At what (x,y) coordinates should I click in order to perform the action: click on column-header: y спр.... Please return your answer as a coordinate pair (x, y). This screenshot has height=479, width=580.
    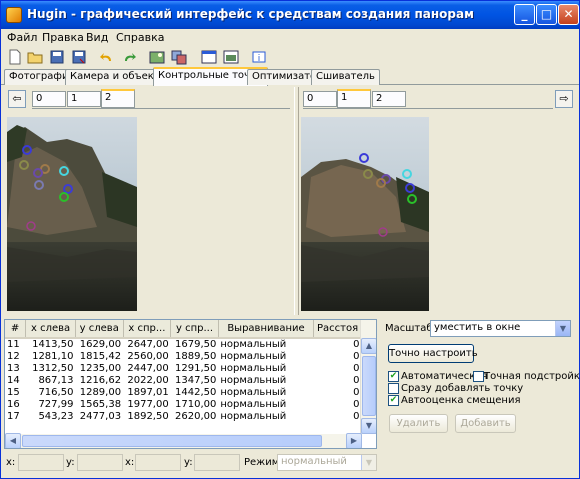
    Looking at the image, I should click on (194, 329).